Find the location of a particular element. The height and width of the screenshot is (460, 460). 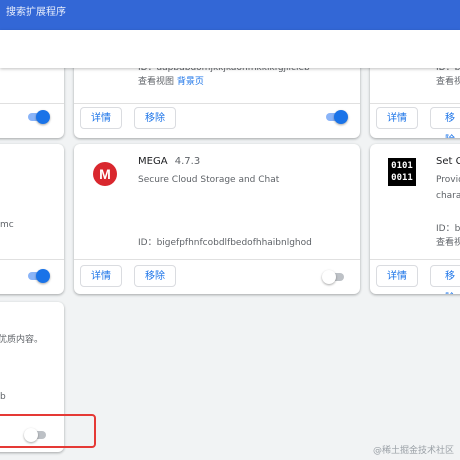

mega-logo: M is located at coordinates (105, 174).